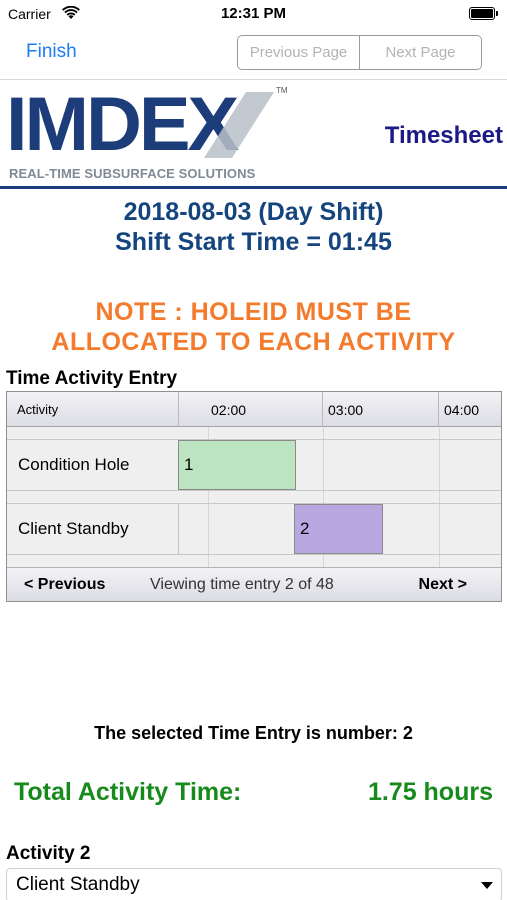 The width and height of the screenshot is (507, 900). I want to click on gridline, so click(439, 497).